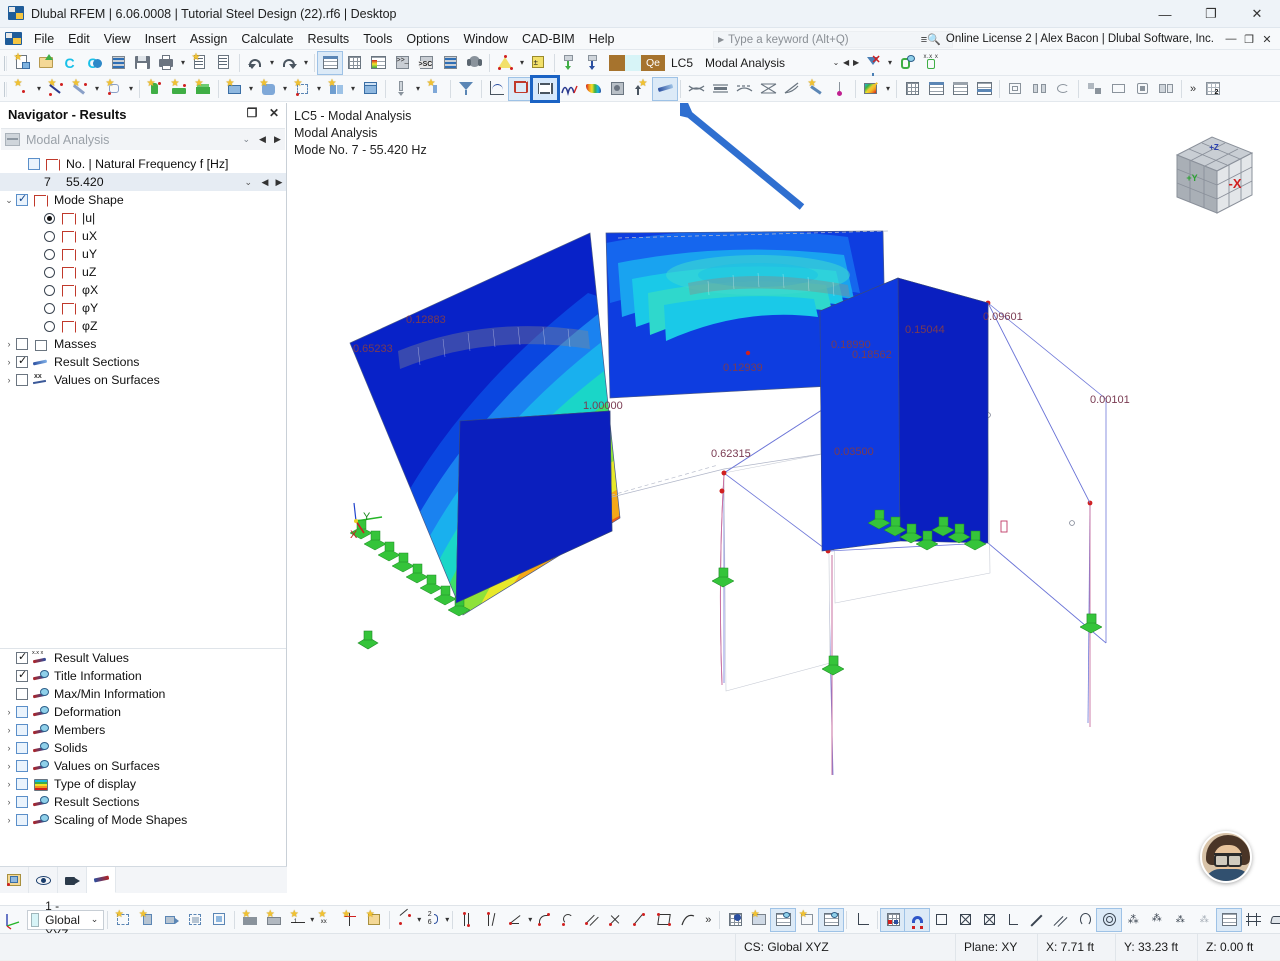 Image resolution: width=1280 pixels, height=961 pixels. I want to click on new-node-caret: ▾, so click(39, 89).